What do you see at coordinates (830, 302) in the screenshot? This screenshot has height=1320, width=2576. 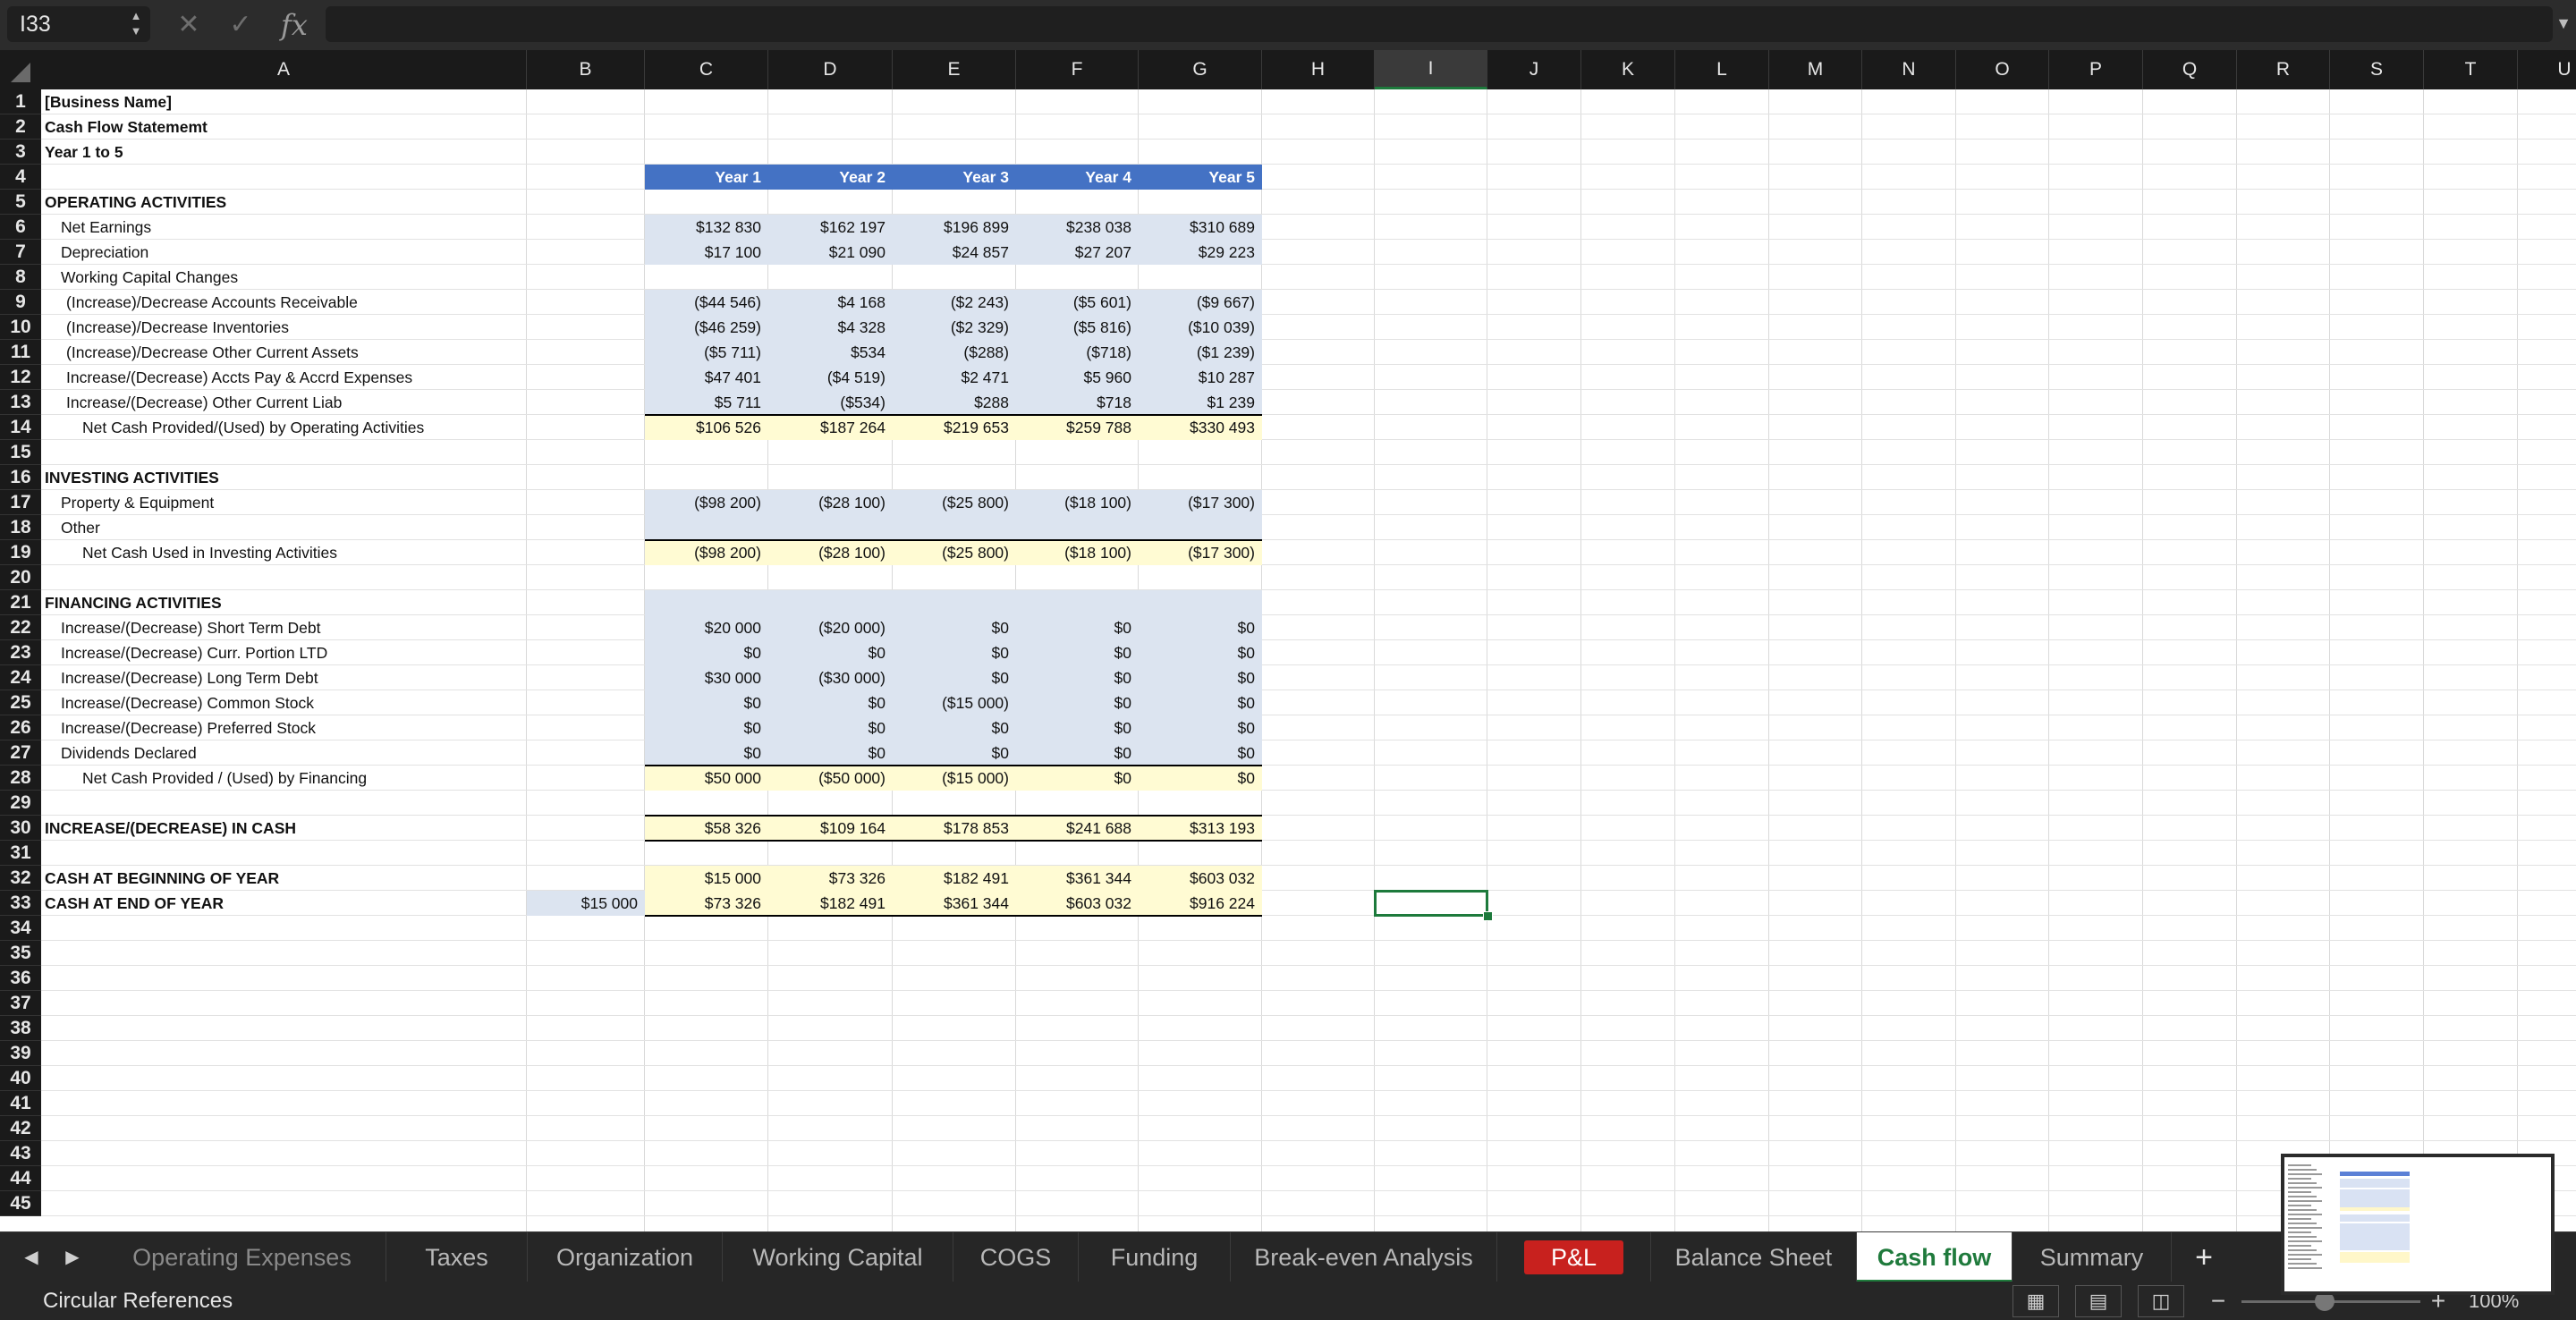 I see `value-cell: $4 168` at bounding box center [830, 302].